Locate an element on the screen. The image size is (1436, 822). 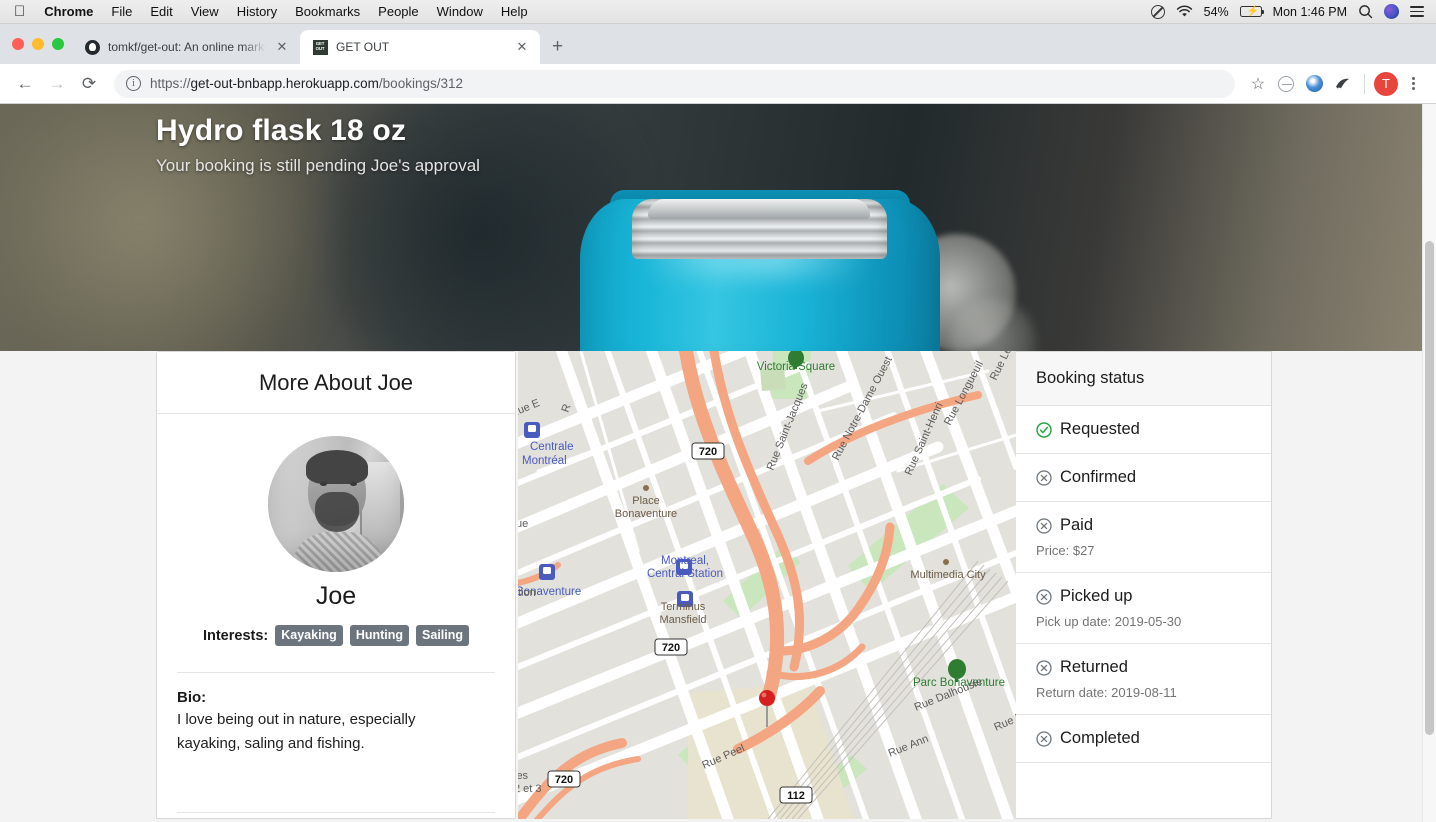
window-traffic-lights is located at coordinates (41, 44).